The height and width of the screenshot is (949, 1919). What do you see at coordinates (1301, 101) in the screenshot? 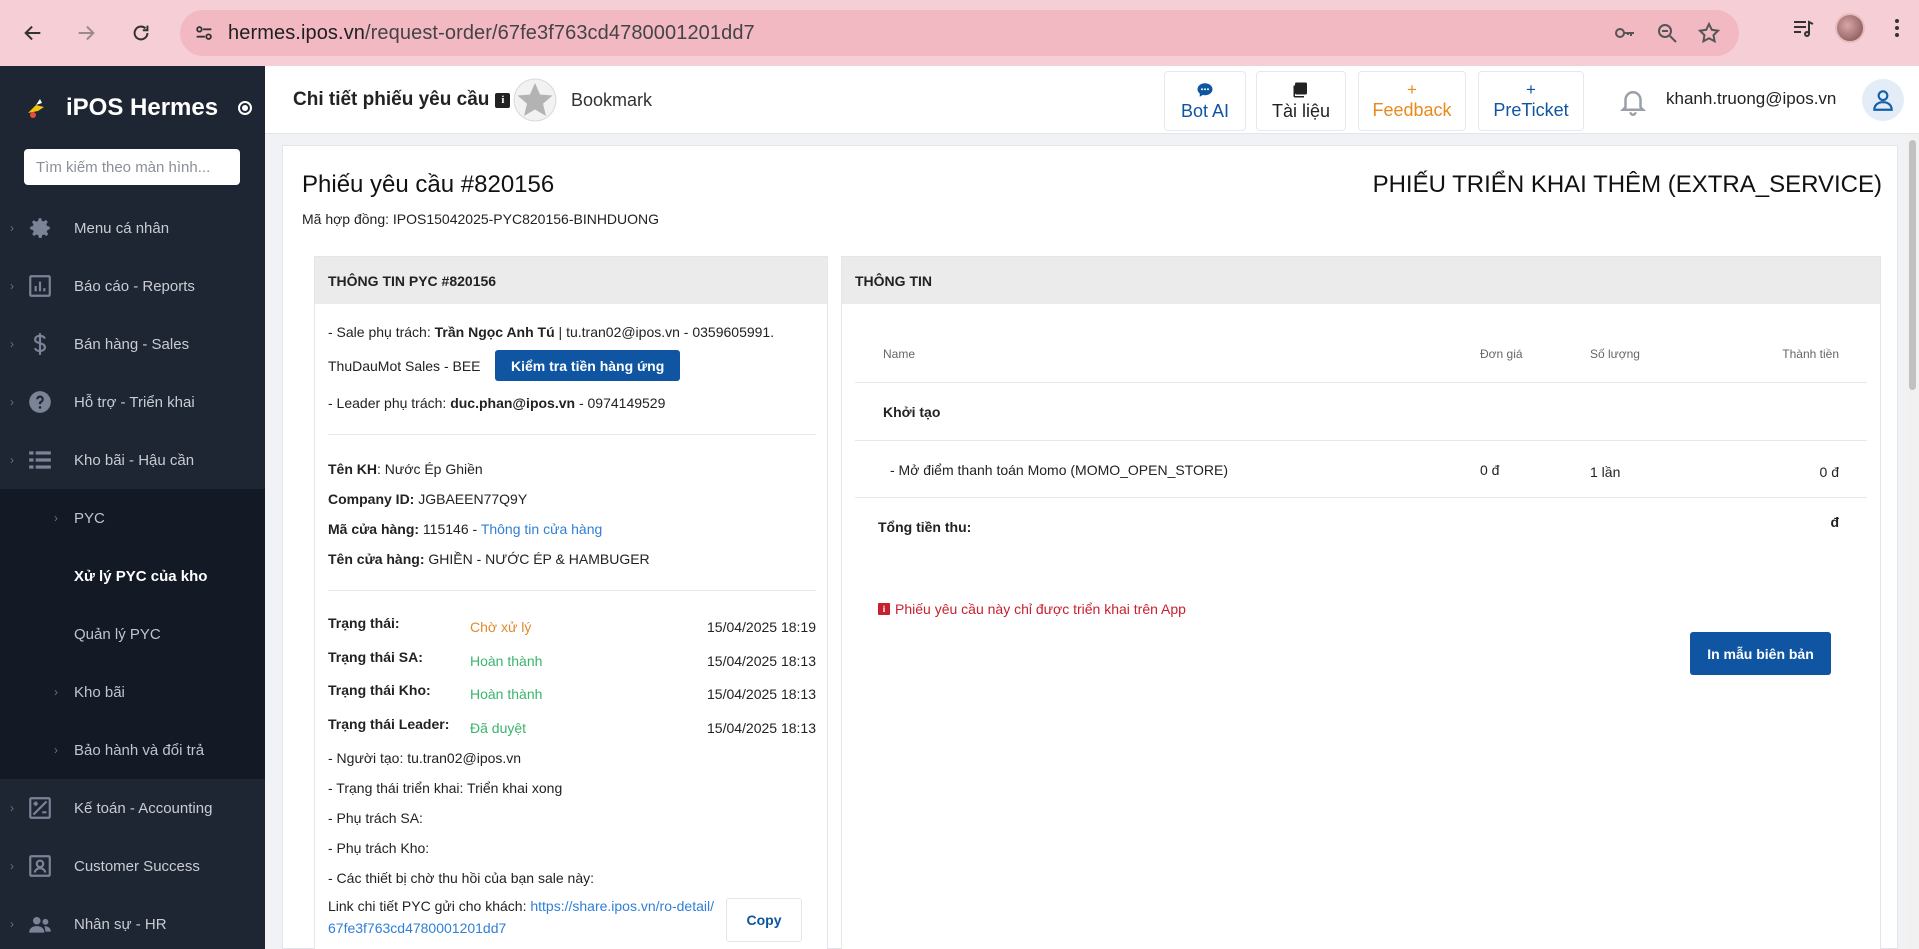
I see `docs-button: Tài liệu` at bounding box center [1301, 101].